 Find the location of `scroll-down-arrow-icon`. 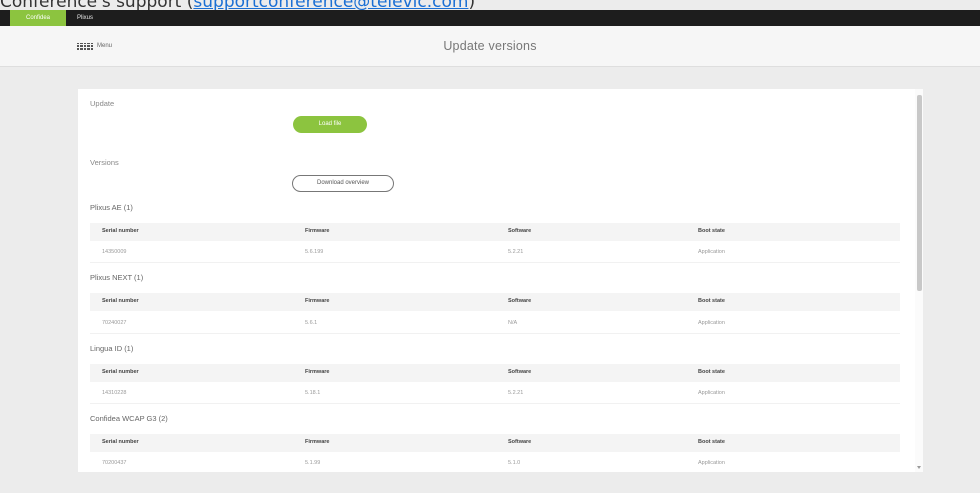

scroll-down-arrow-icon is located at coordinates (919, 467).